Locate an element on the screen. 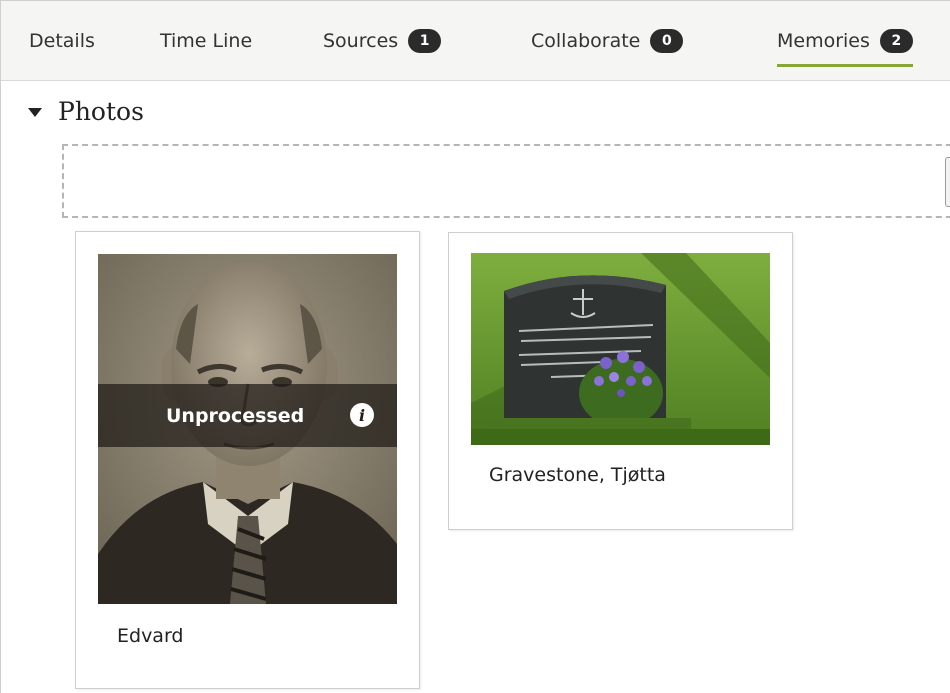  gravestone-image is located at coordinates (620, 349).